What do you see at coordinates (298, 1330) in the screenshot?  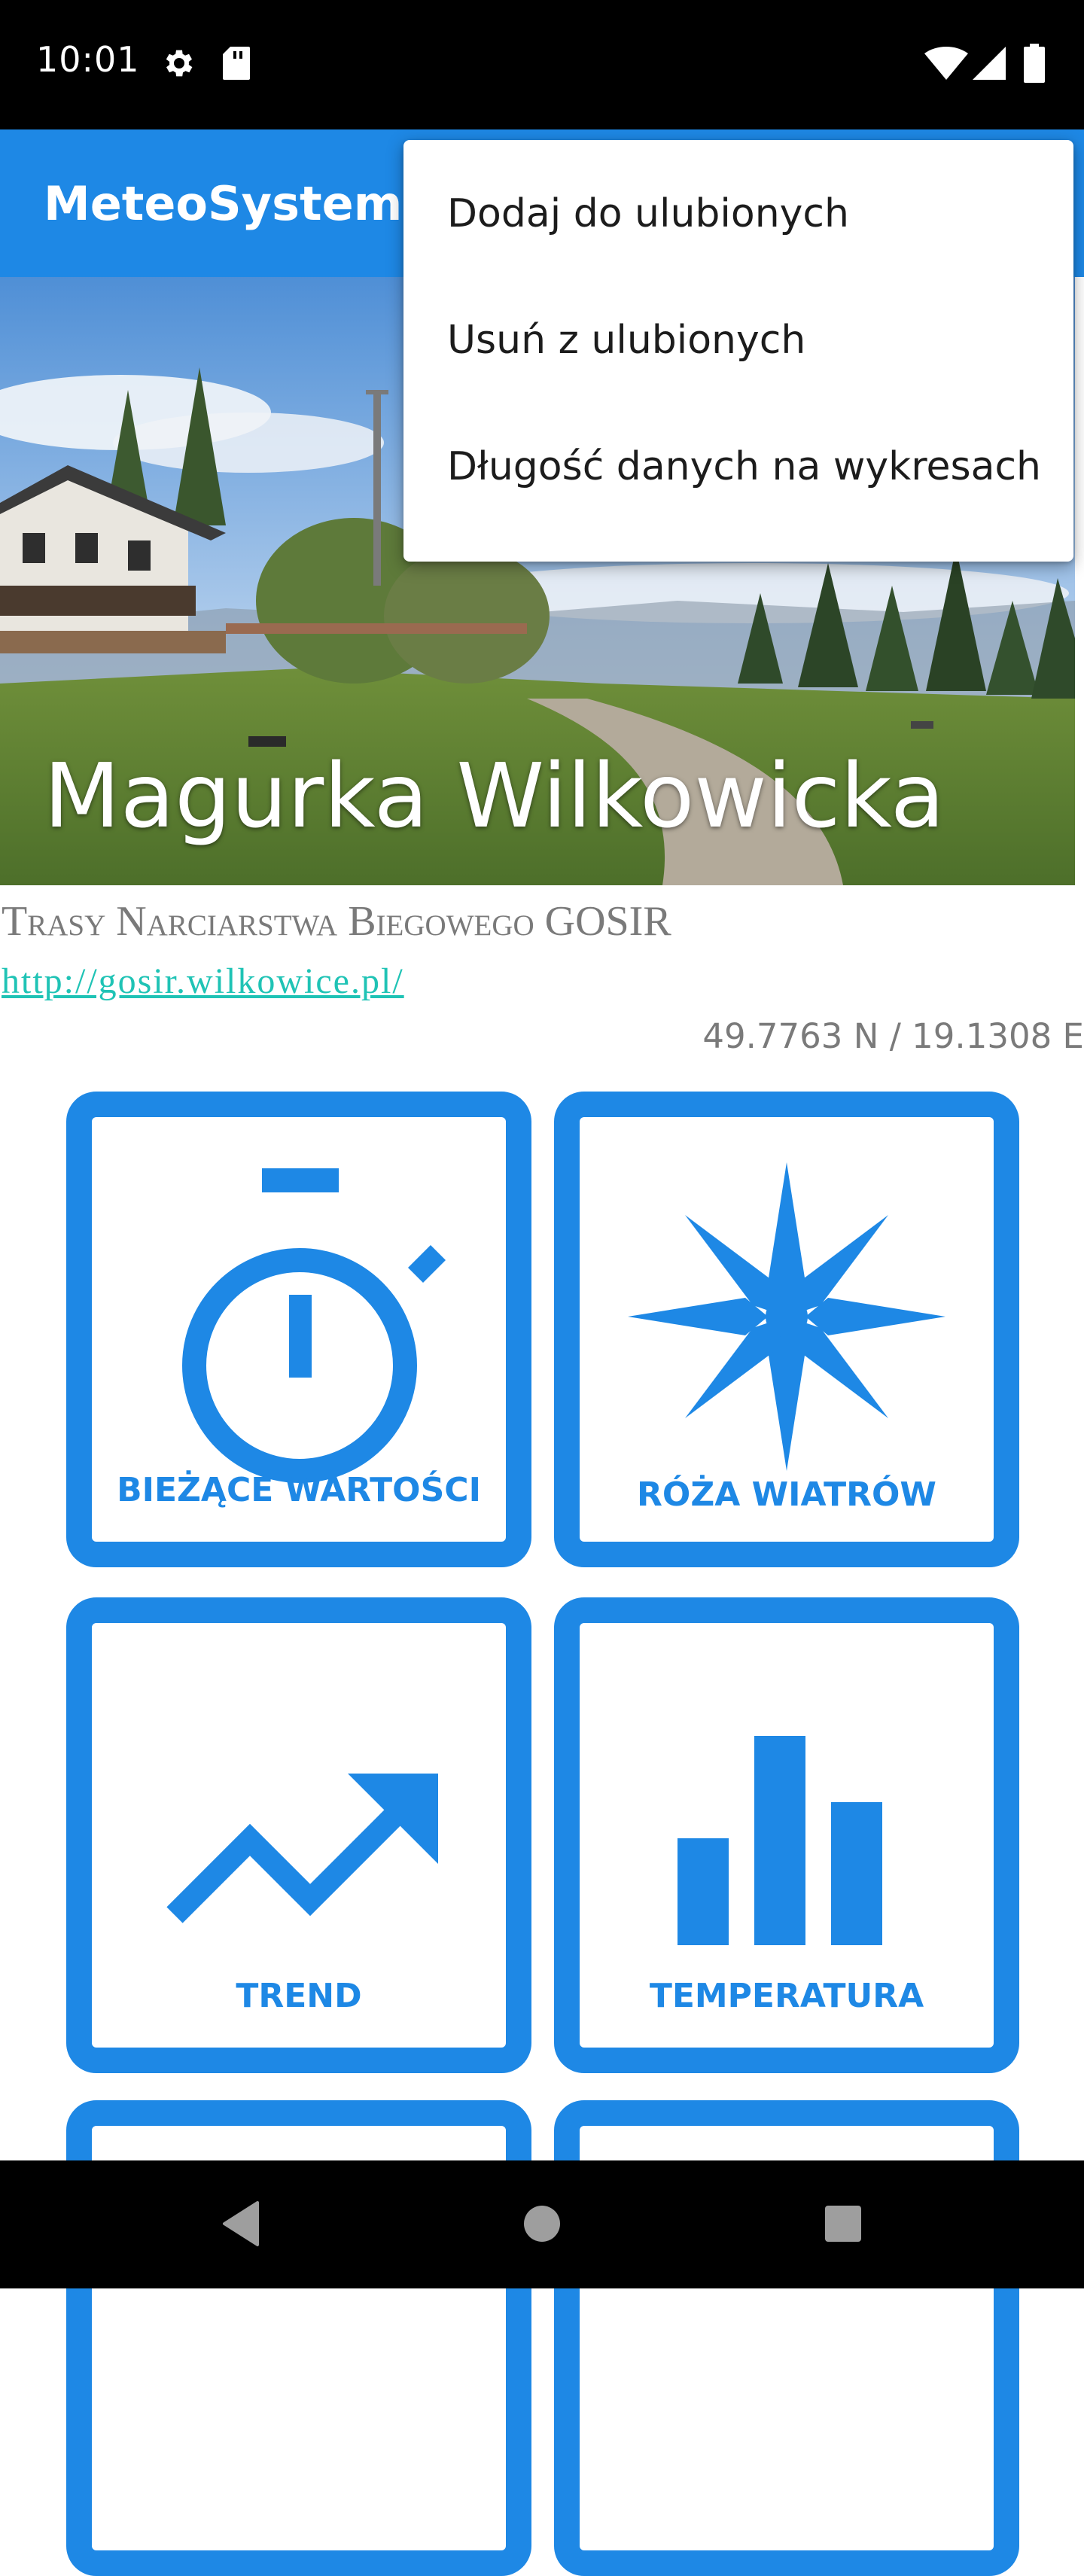 I see `tile-current-values: BIEŻĄCE WARTOŚCI` at bounding box center [298, 1330].